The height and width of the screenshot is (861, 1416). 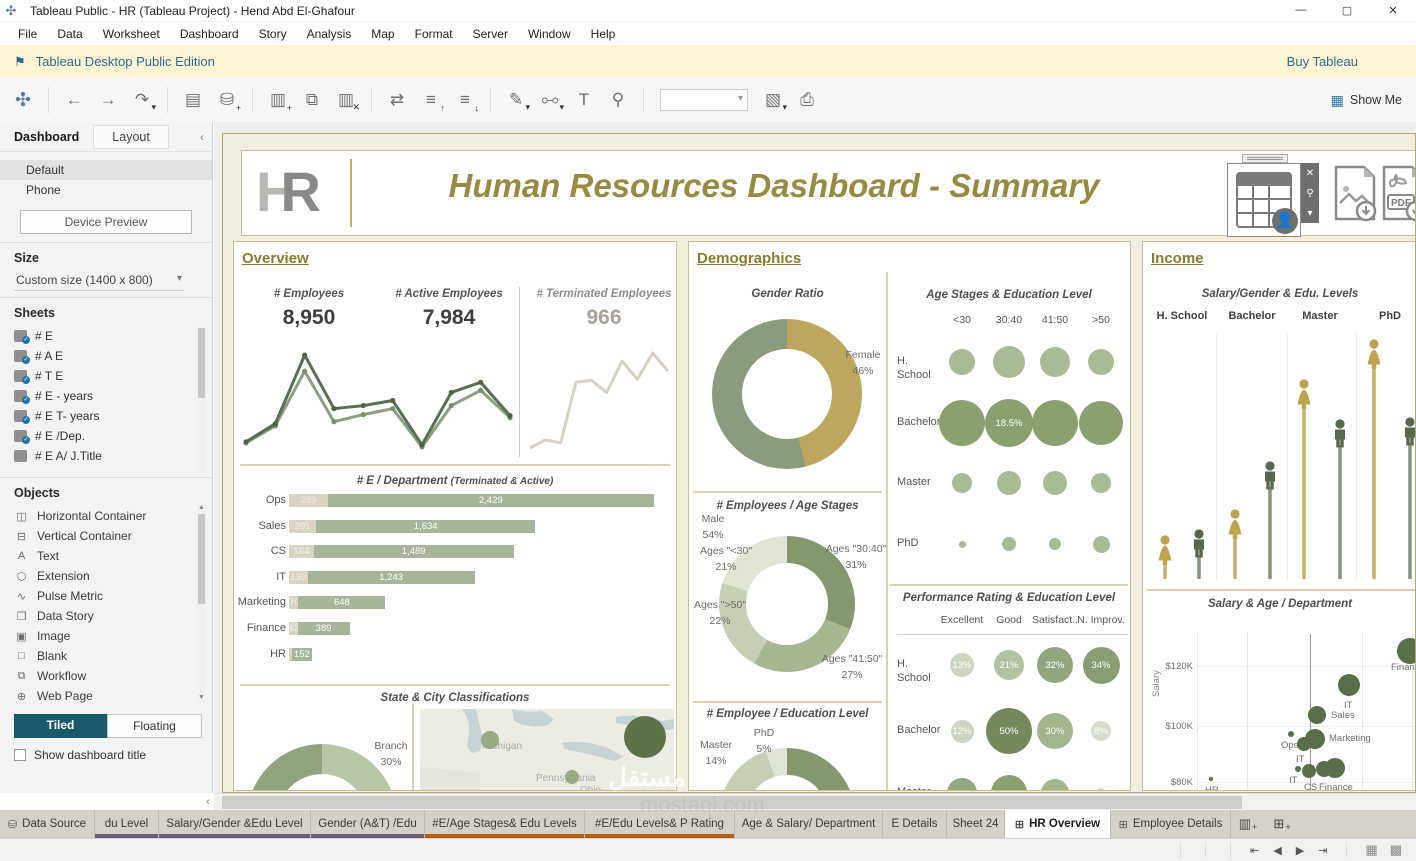 What do you see at coordinates (391, 577) in the screenshot?
I see `active-segment: 1,243` at bounding box center [391, 577].